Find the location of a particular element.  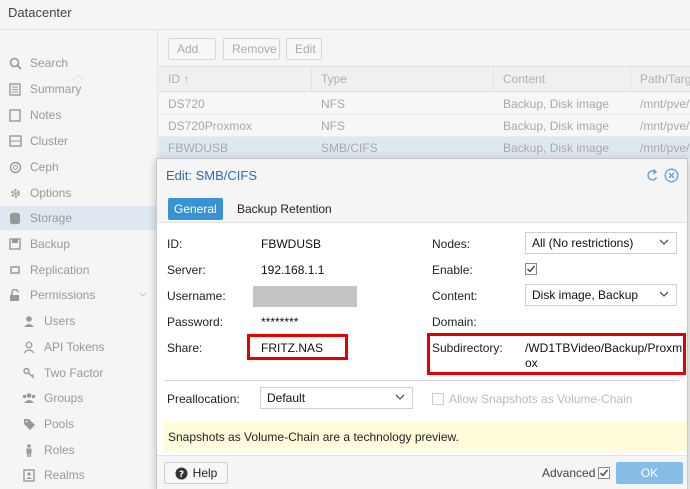

sidebar-item-users: Users is located at coordinates (79, 321).